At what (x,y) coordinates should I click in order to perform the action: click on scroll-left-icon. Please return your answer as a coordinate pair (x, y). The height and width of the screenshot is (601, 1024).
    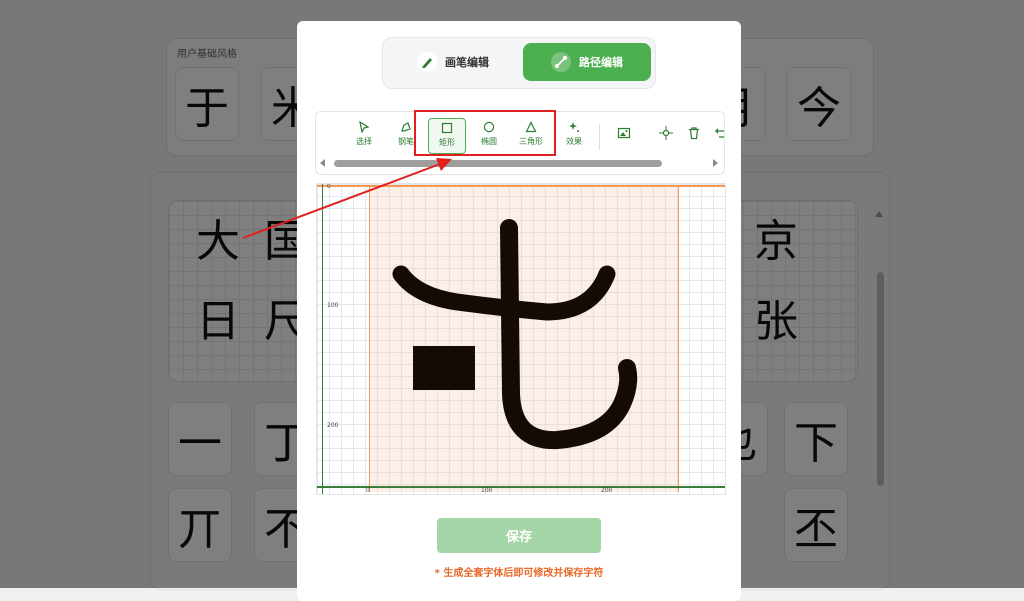
    Looking at the image, I should click on (322, 163).